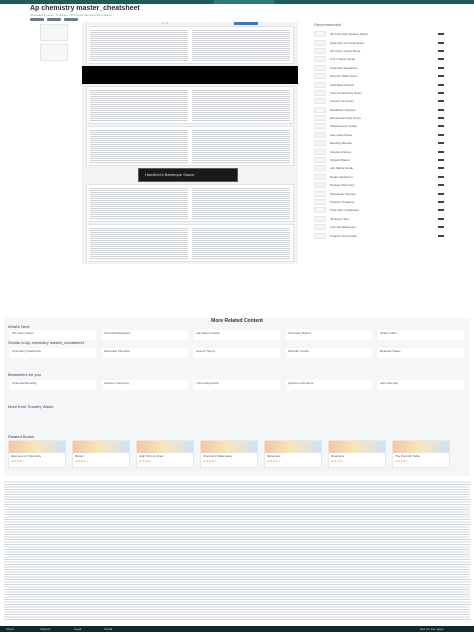 The image size is (474, 632). Describe the element at coordinates (379, 34) in the screenshot. I see `recommended-item: AP Chemistry Review Sheet` at that location.